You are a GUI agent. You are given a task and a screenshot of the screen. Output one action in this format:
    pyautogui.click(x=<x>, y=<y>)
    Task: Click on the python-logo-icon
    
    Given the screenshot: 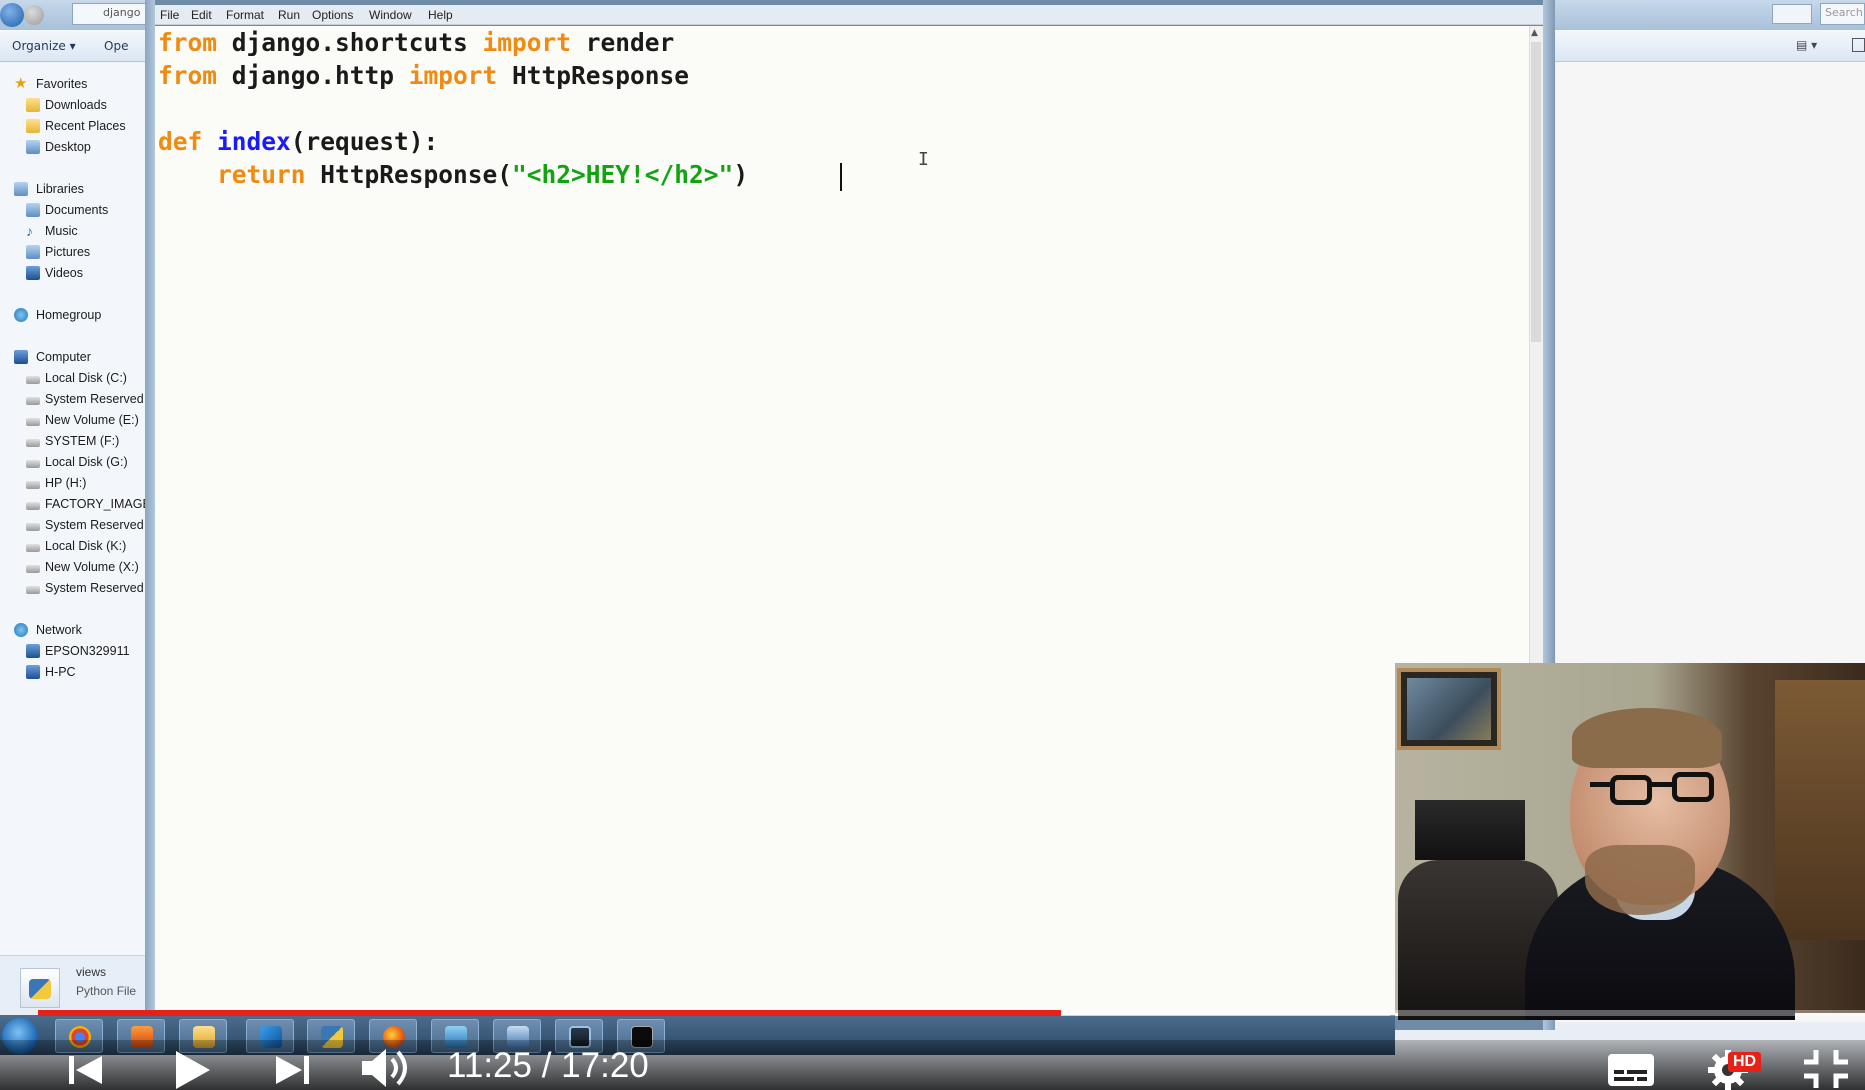 What is the action you would take?
    pyautogui.click(x=40, y=989)
    